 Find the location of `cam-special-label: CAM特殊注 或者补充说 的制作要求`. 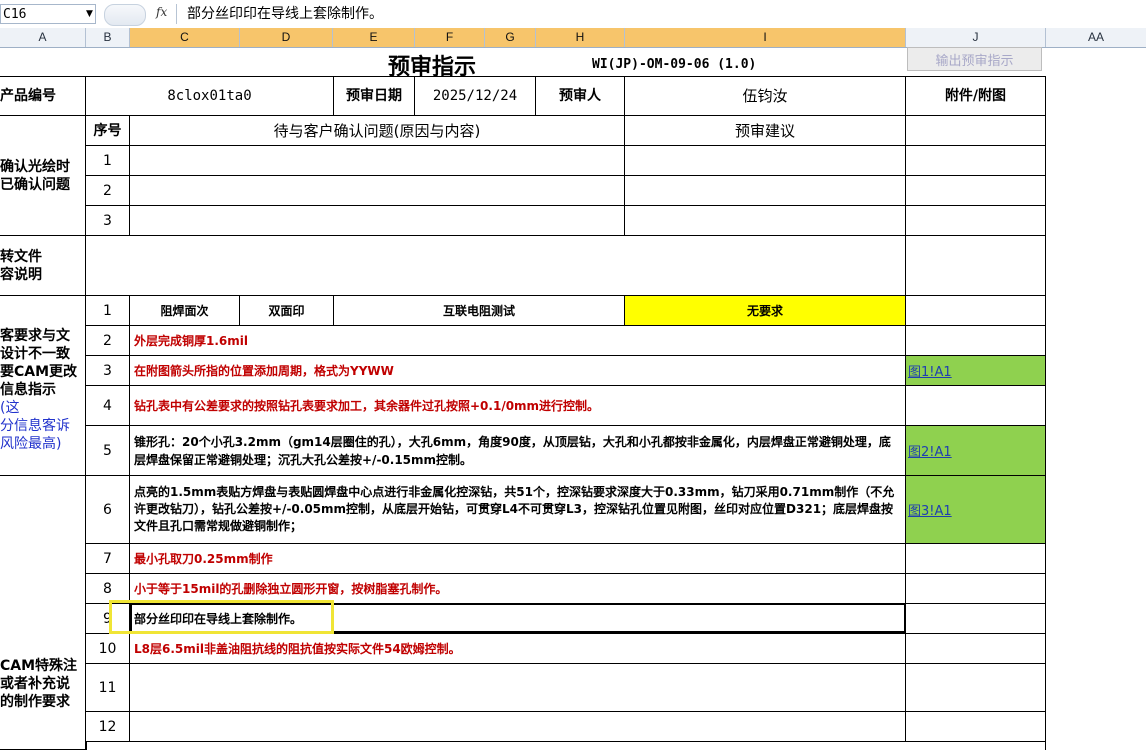

cam-special-label: CAM特殊注 或者补充说 的制作要求 is located at coordinates (43, 613).